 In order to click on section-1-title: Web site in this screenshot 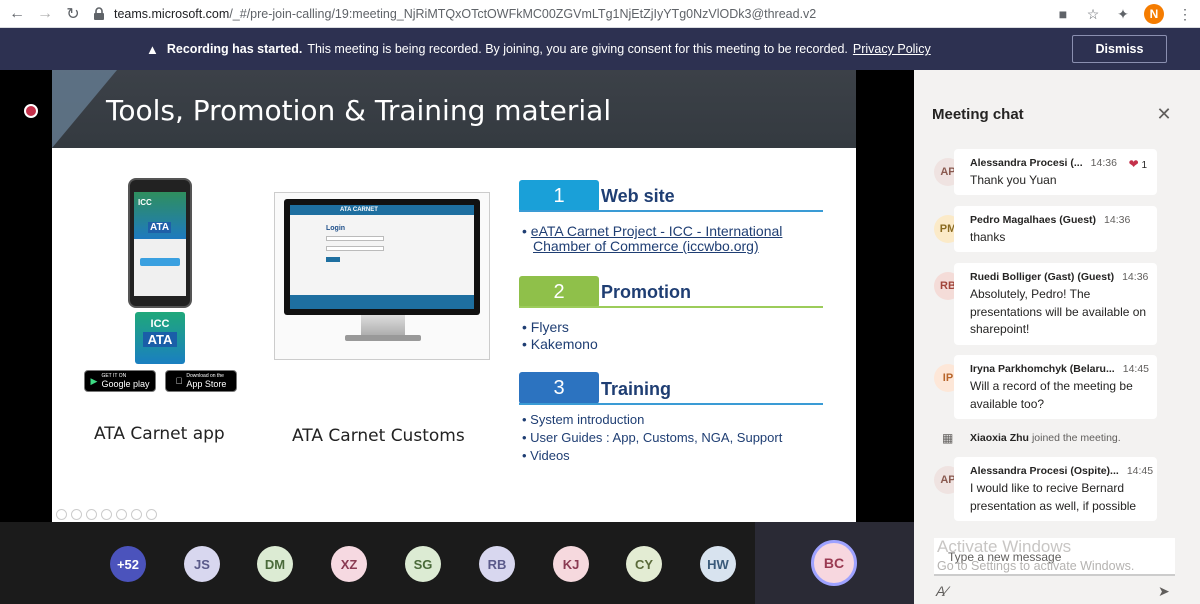, I will do `click(638, 196)`.